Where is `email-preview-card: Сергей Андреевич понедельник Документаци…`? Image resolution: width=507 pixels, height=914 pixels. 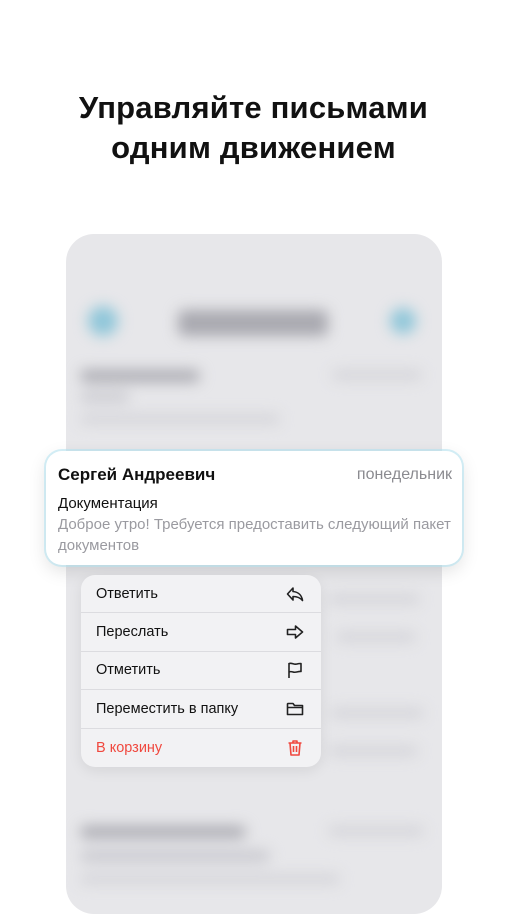 email-preview-card: Сергей Андреевич понедельник Документаци… is located at coordinates (254, 508).